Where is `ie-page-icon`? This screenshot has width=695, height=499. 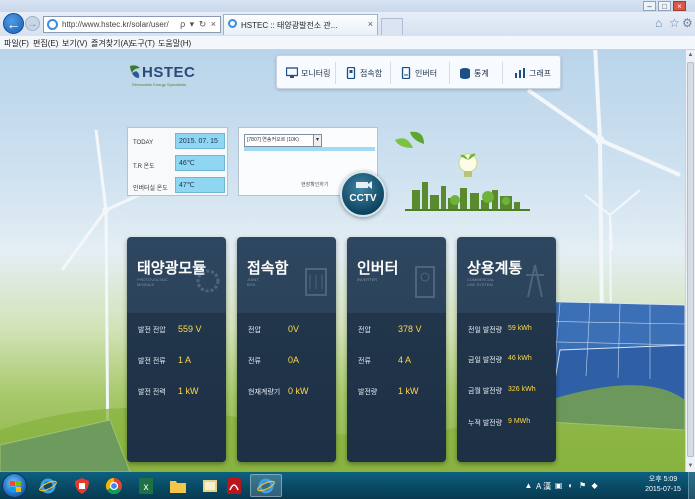
ie-page-icon is located at coordinates (52, 24).